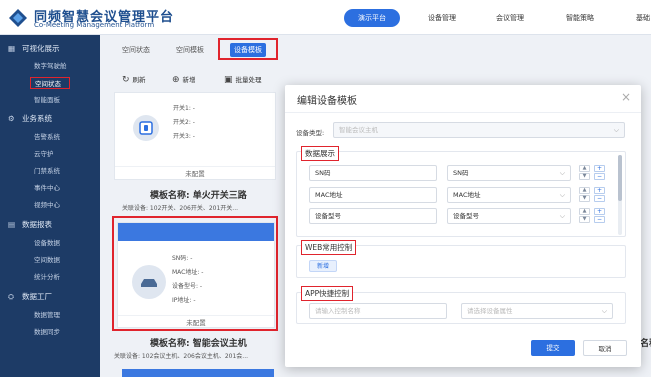  What do you see at coordinates (580, 18) in the screenshot?
I see `nav-smart-strategy: 智能策略` at bounding box center [580, 18].